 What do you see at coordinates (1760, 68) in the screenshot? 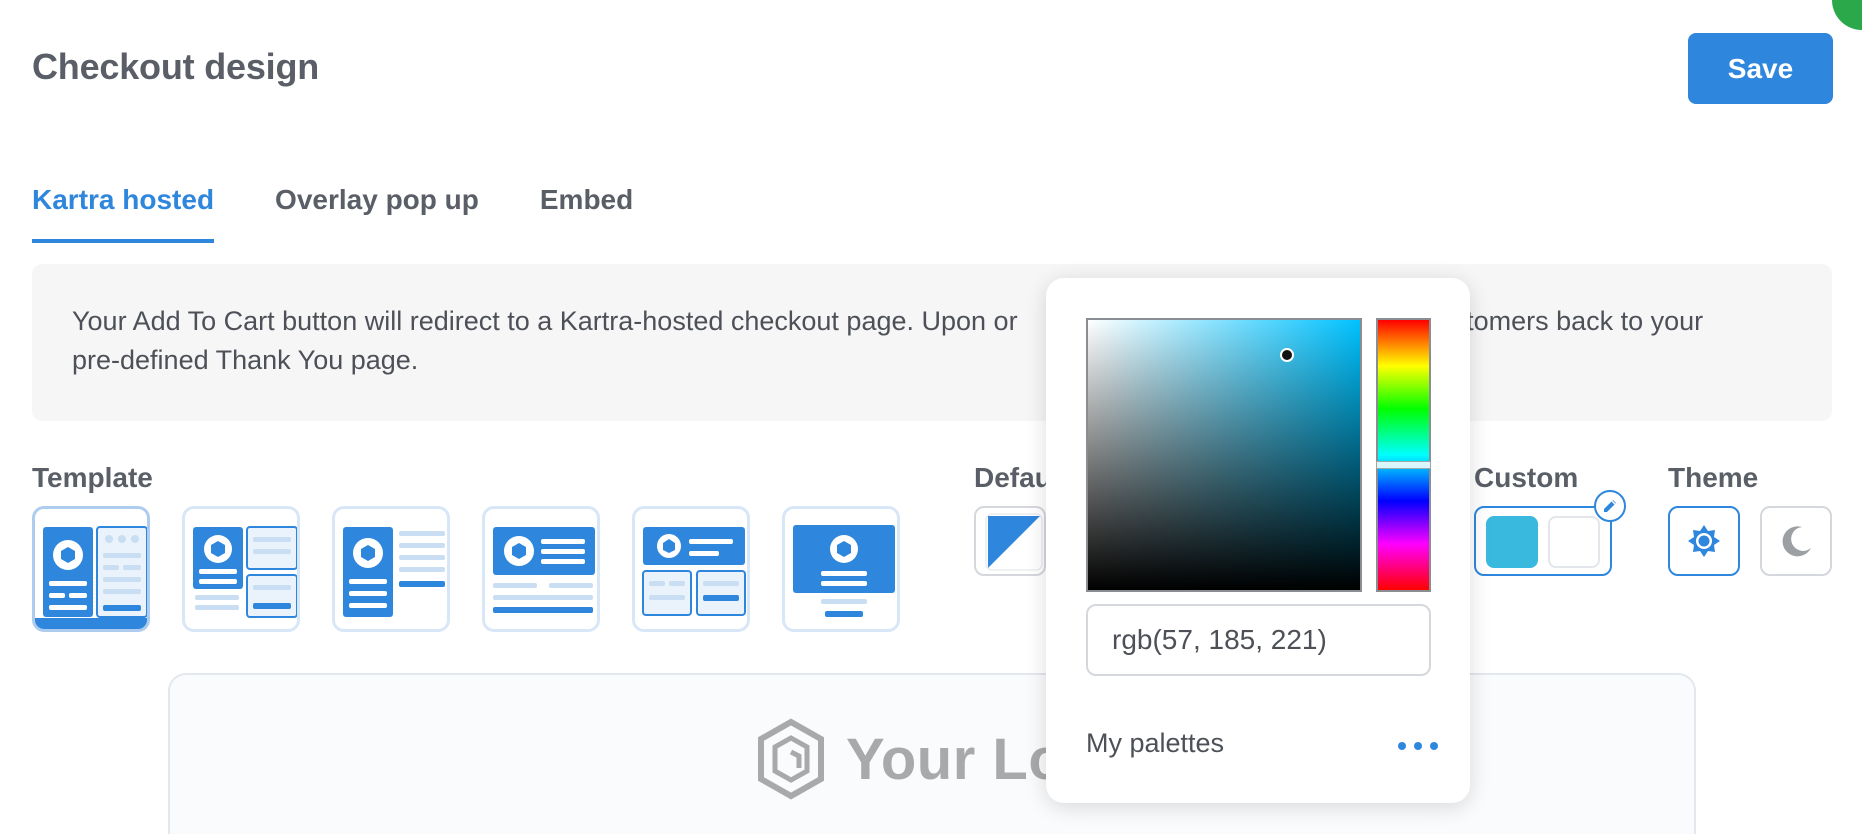
I see `save-button: Save` at bounding box center [1760, 68].